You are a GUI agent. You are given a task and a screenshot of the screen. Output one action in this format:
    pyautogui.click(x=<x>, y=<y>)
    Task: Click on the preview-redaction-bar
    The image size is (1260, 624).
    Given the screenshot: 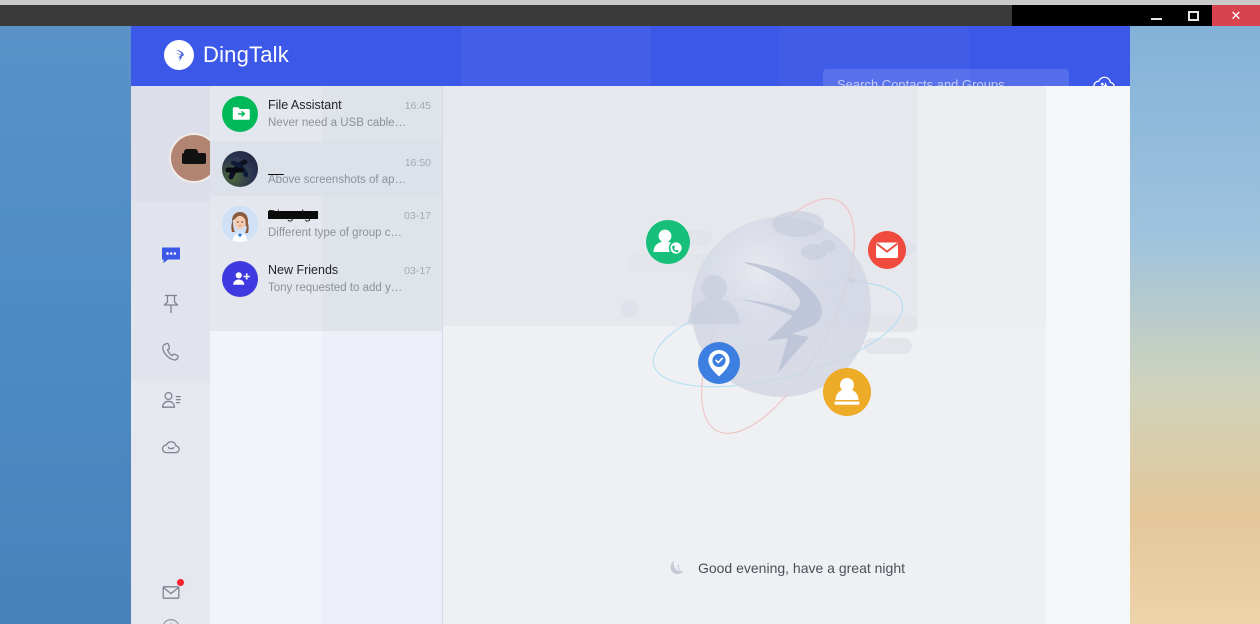 What is the action you would take?
    pyautogui.click(x=276, y=174)
    